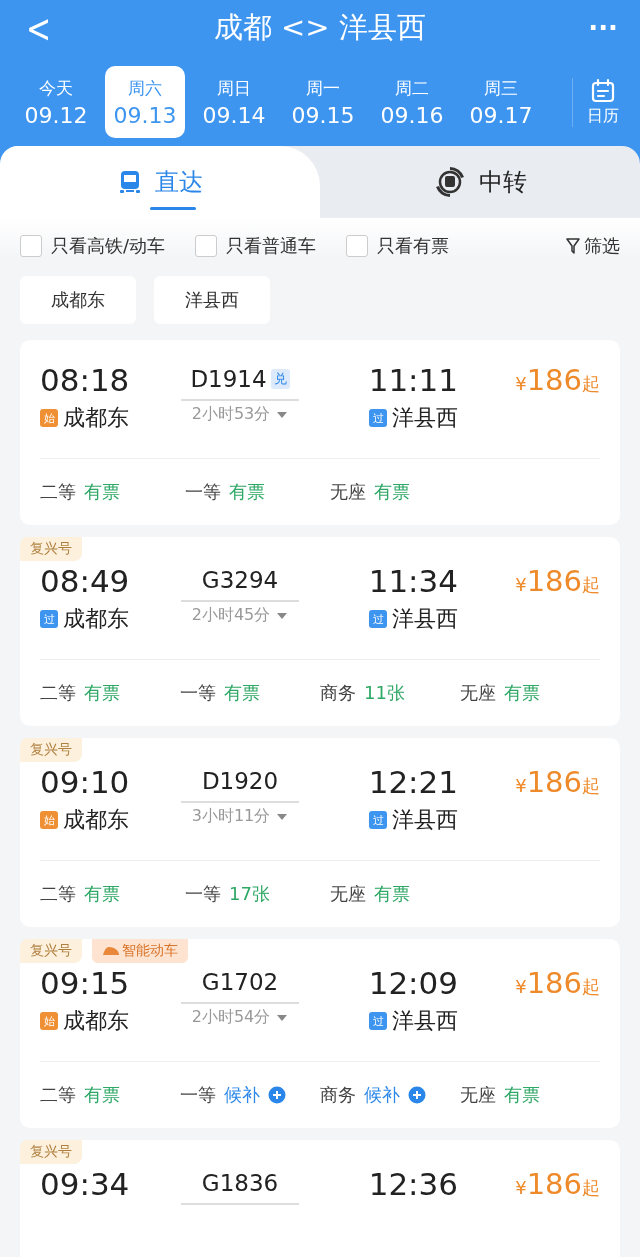 This screenshot has width=640, height=1257. Describe the element at coordinates (240, 580) in the screenshot. I see `train-number: G3294` at that location.